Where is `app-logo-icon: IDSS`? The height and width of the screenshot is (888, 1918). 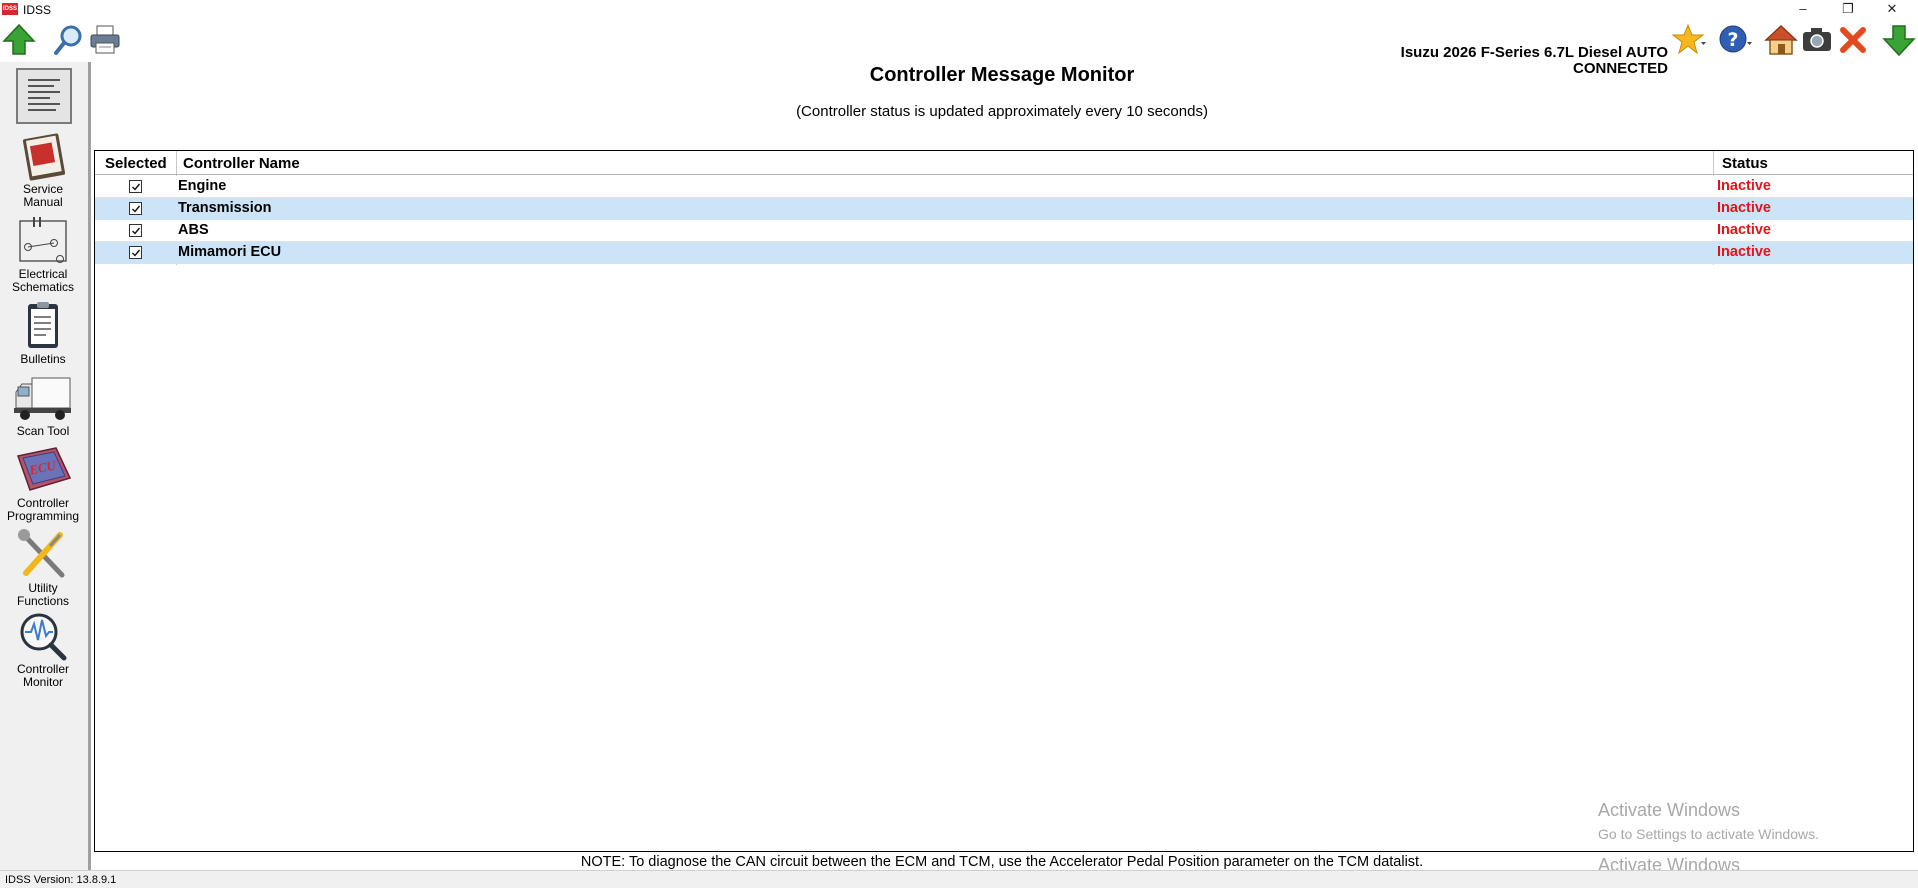
app-logo-icon: IDSS is located at coordinates (10, 9).